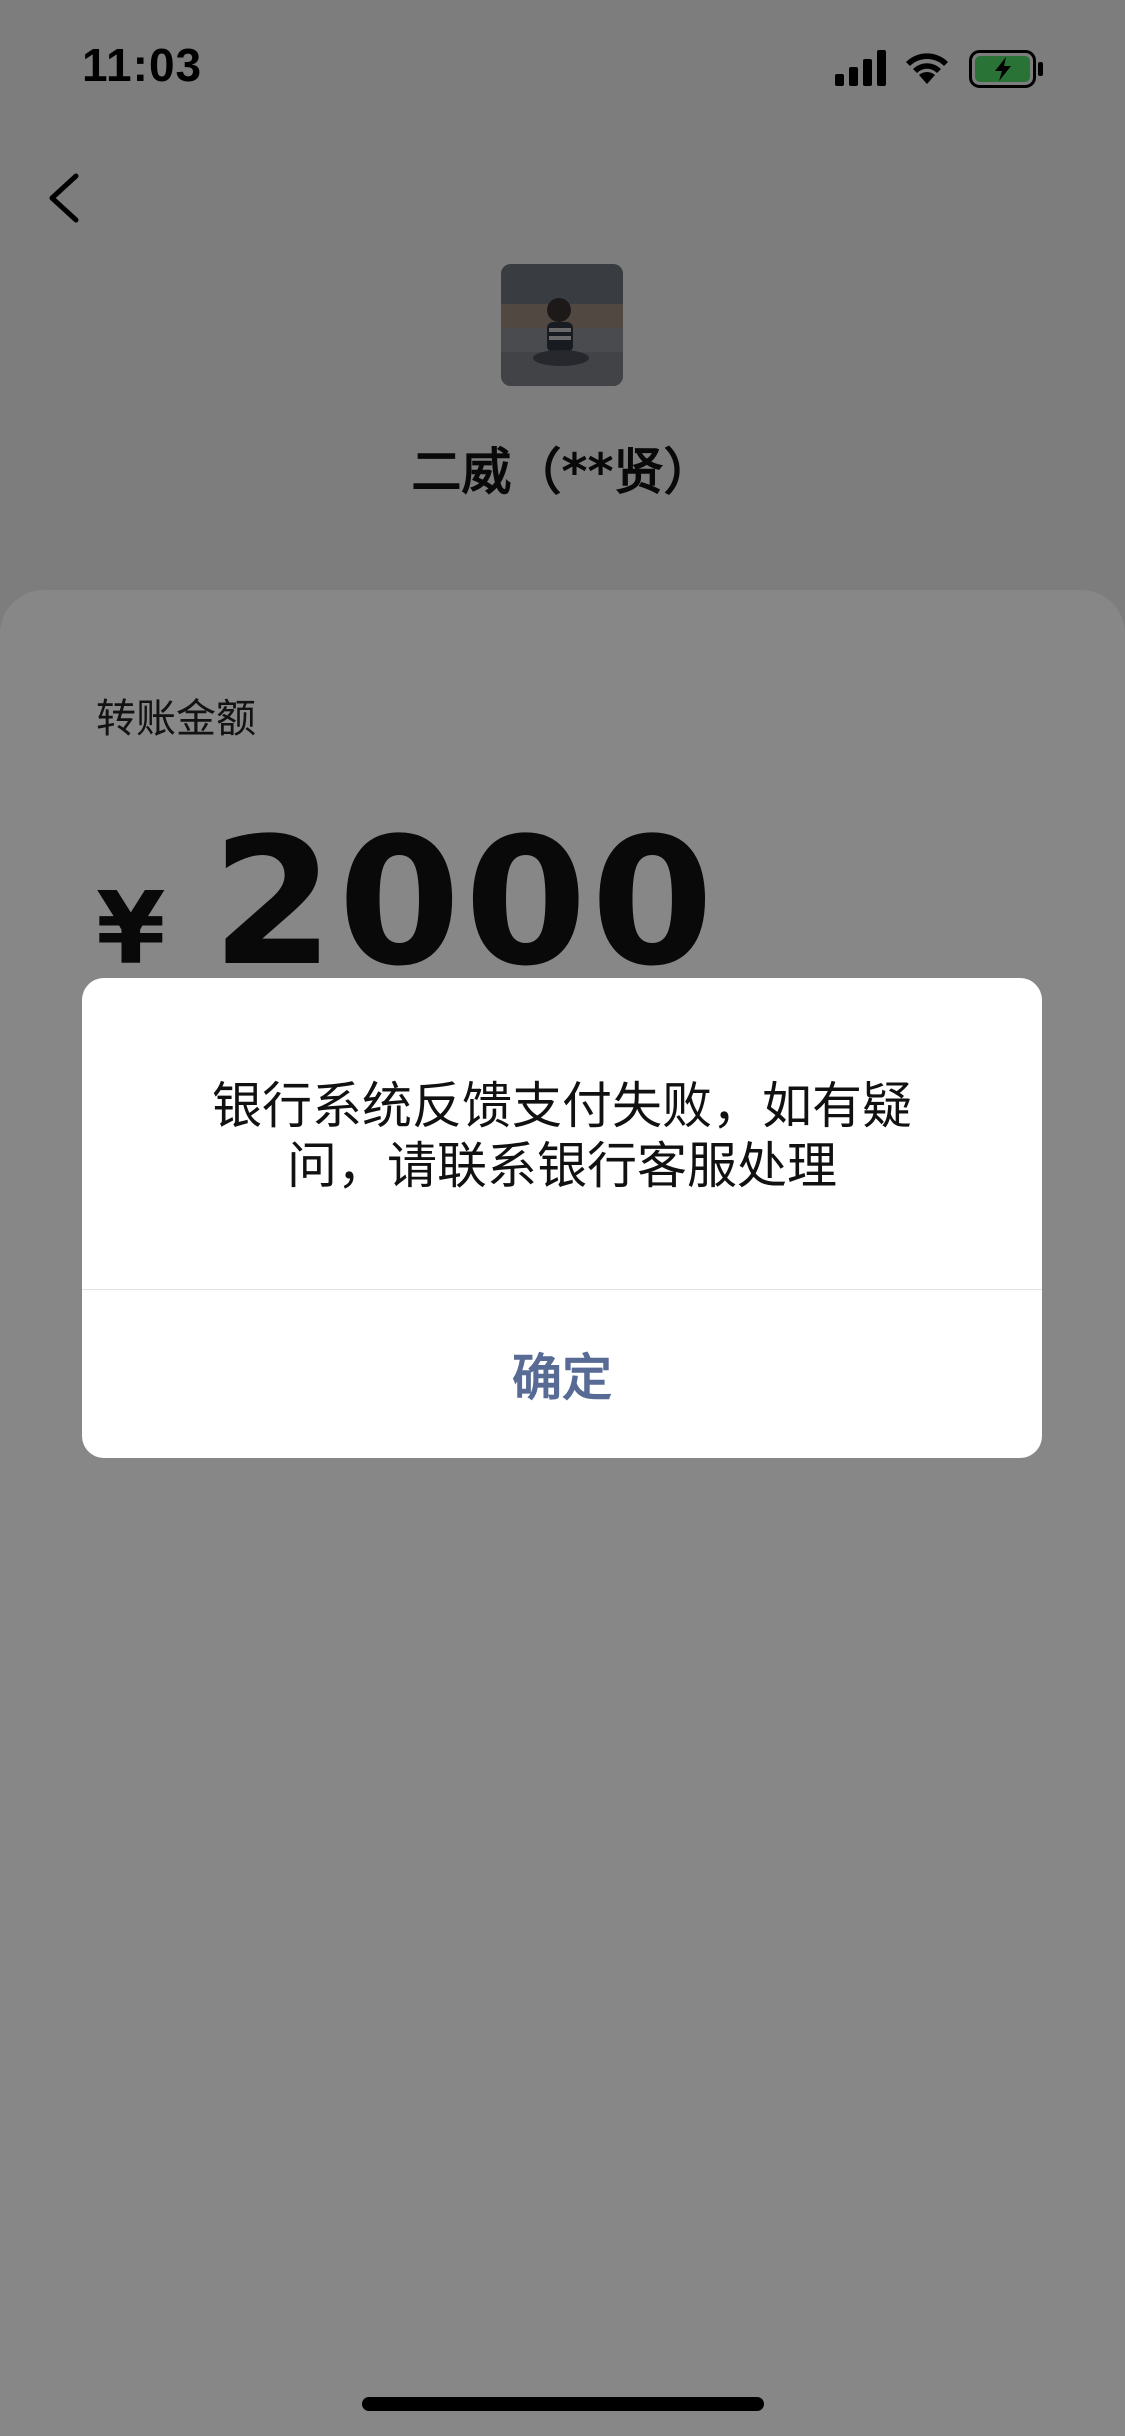  Describe the element at coordinates (562, 1374) in the screenshot. I see `confirm-button: 确定` at that location.